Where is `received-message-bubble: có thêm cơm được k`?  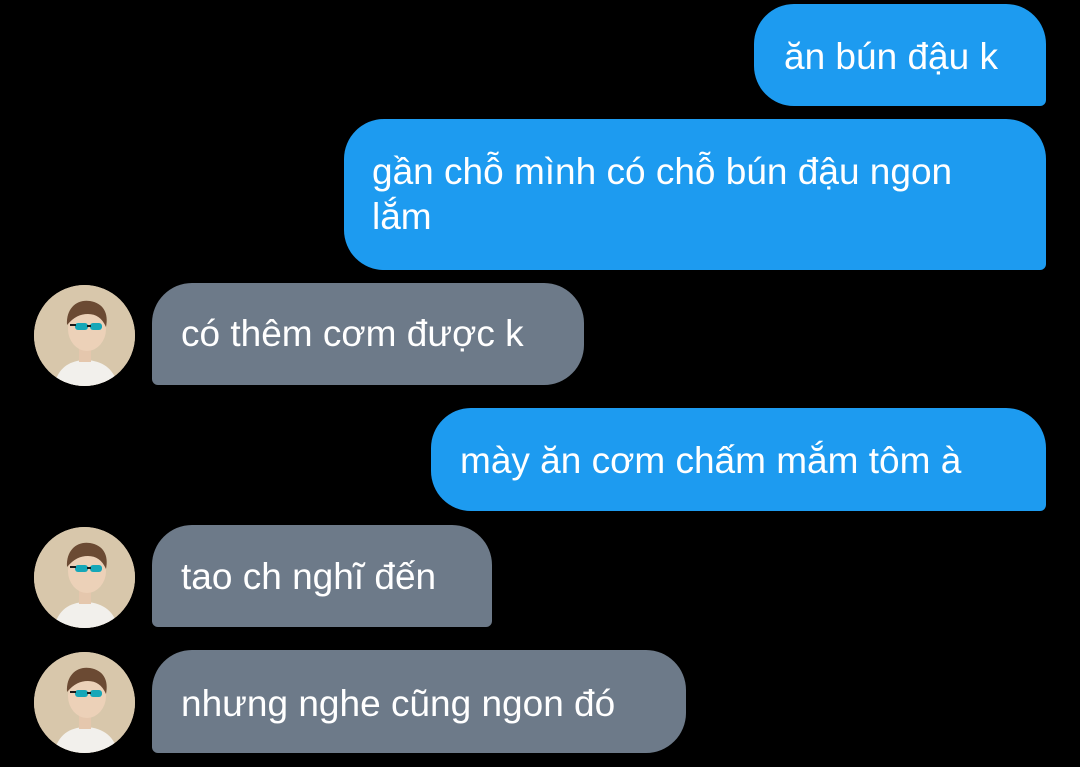
received-message-bubble: có thêm cơm được k is located at coordinates (368, 334).